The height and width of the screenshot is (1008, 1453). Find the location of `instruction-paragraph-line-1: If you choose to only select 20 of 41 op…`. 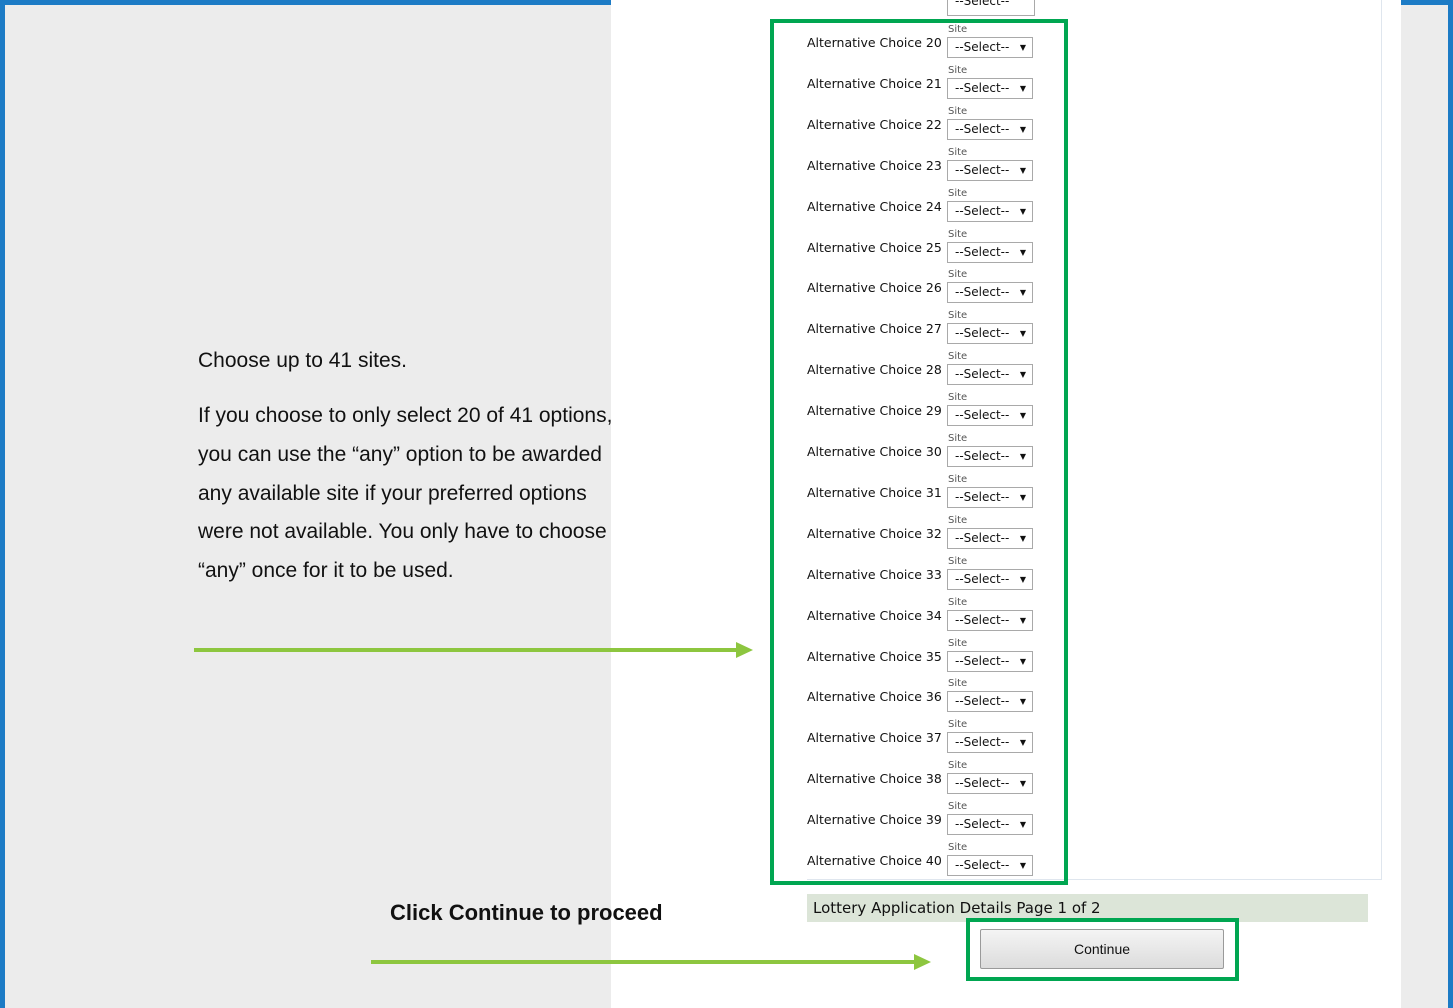

instruction-paragraph-line-1: If you choose to only select 20 of 41 op… is located at coordinates (405, 415).